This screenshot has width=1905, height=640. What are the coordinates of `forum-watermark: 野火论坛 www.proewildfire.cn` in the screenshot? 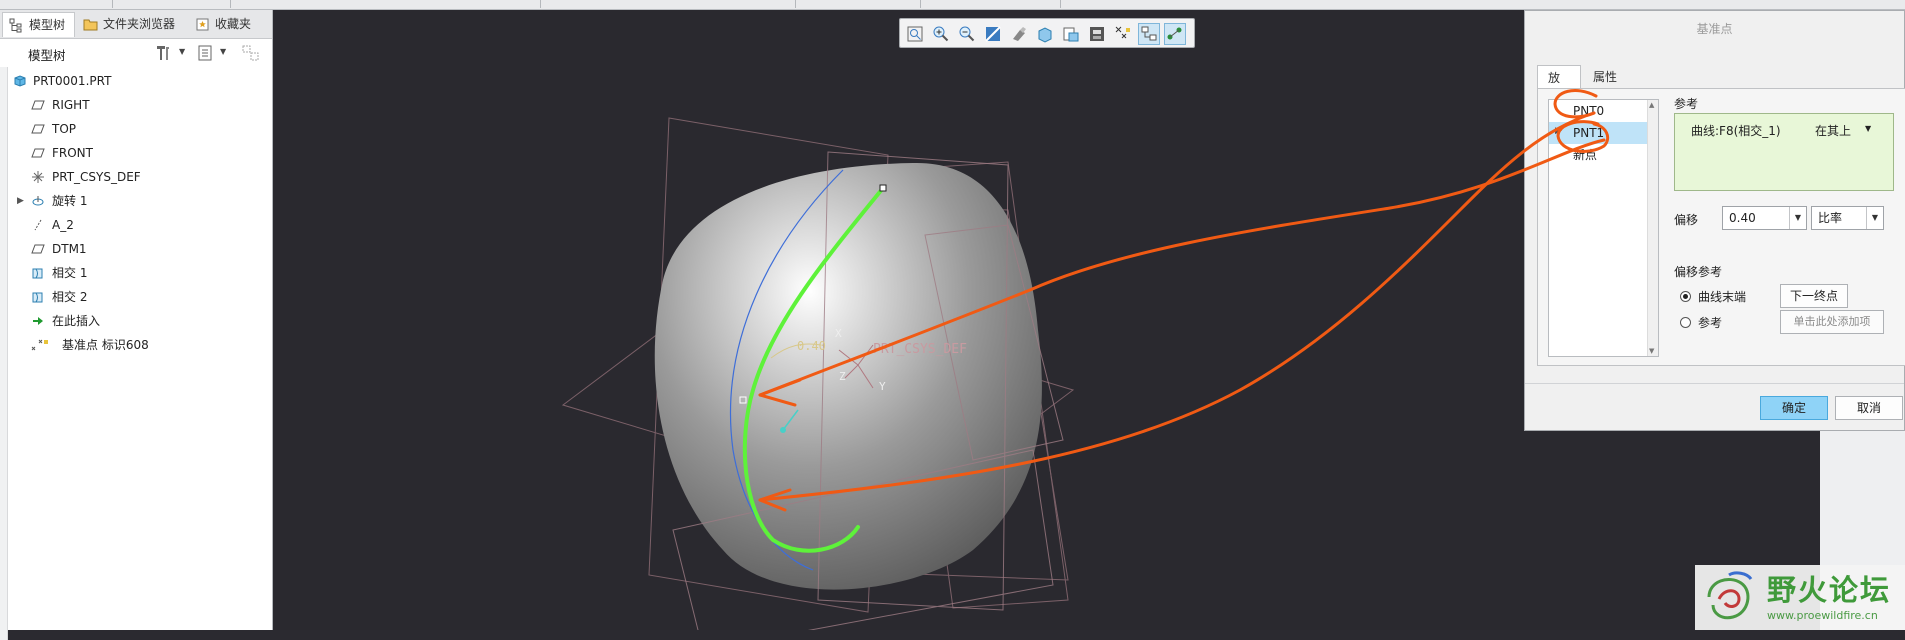 It's located at (1800, 597).